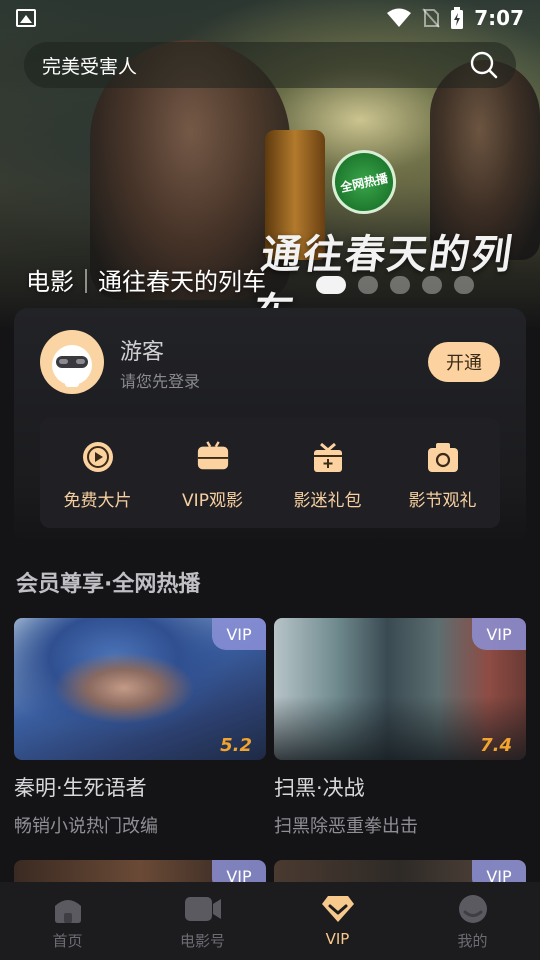 Image resolution: width=540 pixels, height=960 pixels. What do you see at coordinates (496, 745) in the screenshot?
I see `movie-score: 7.4` at bounding box center [496, 745].